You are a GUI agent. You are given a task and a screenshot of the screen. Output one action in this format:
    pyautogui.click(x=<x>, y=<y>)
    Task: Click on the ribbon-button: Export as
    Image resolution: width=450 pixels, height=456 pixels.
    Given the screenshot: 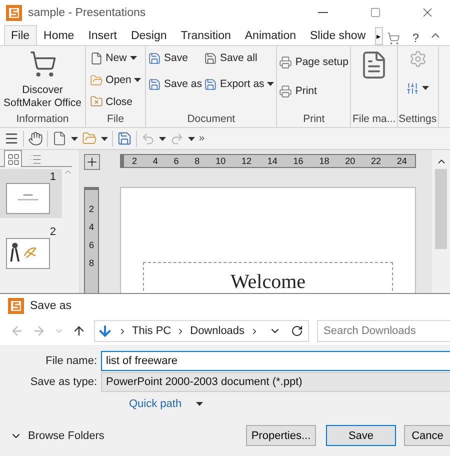 What is the action you would take?
    pyautogui.click(x=239, y=84)
    